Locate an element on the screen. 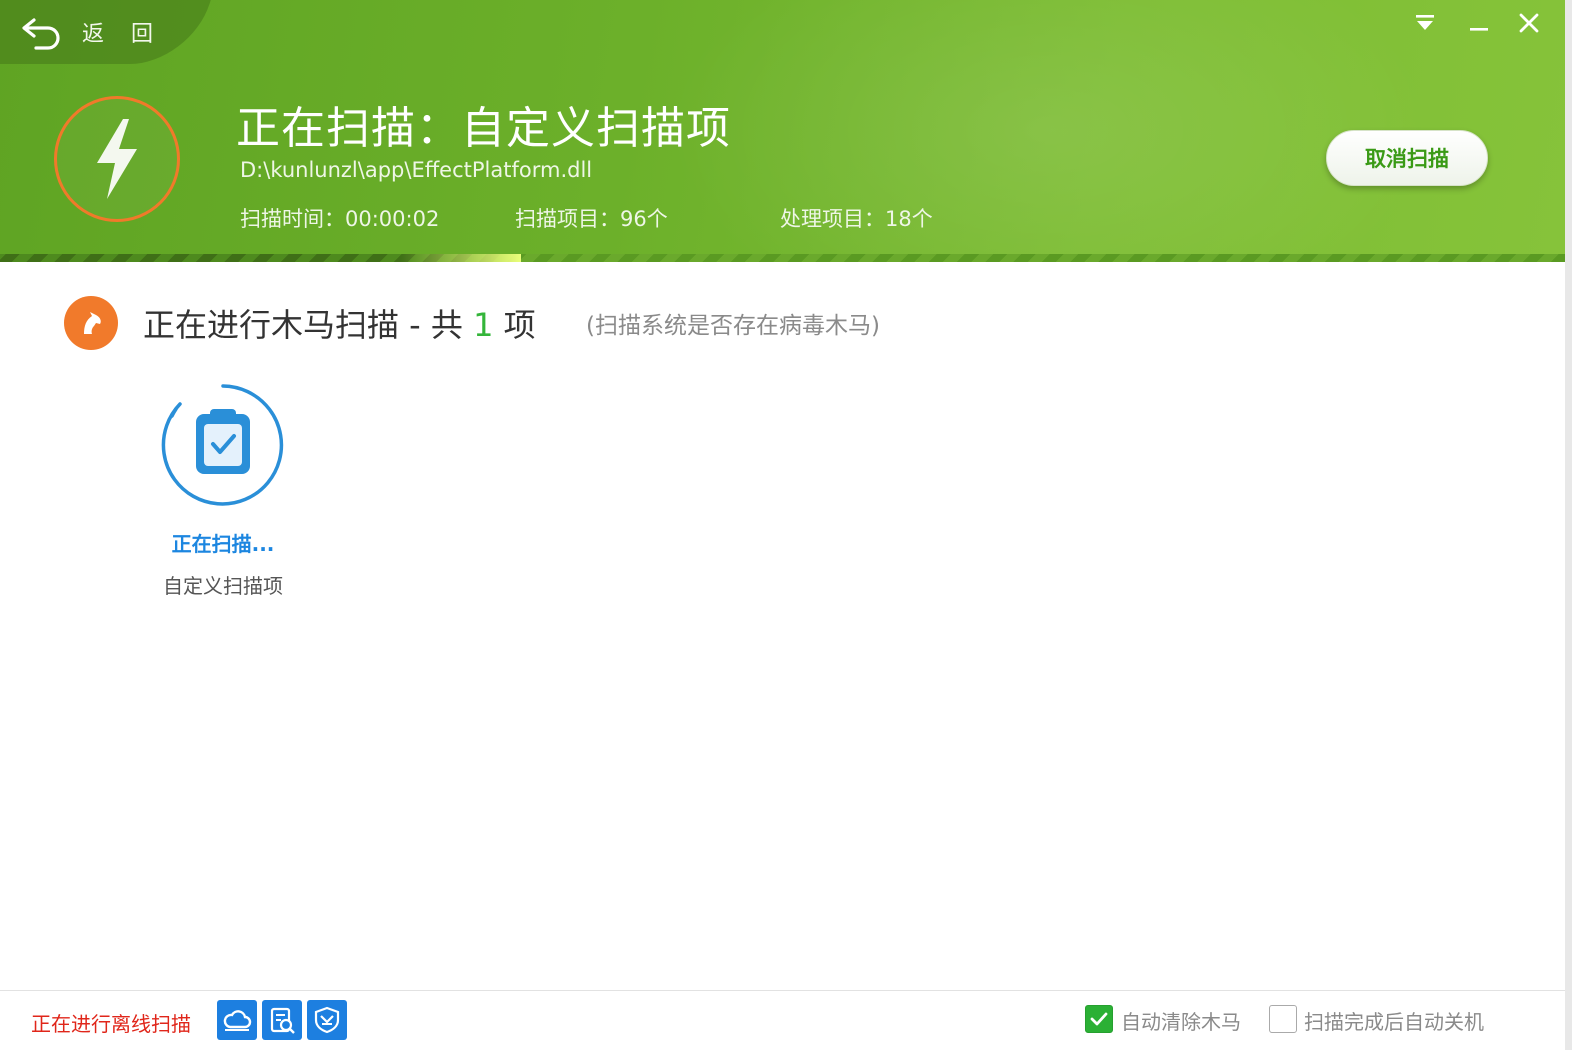  trojan-scan-icon is located at coordinates (91, 323).